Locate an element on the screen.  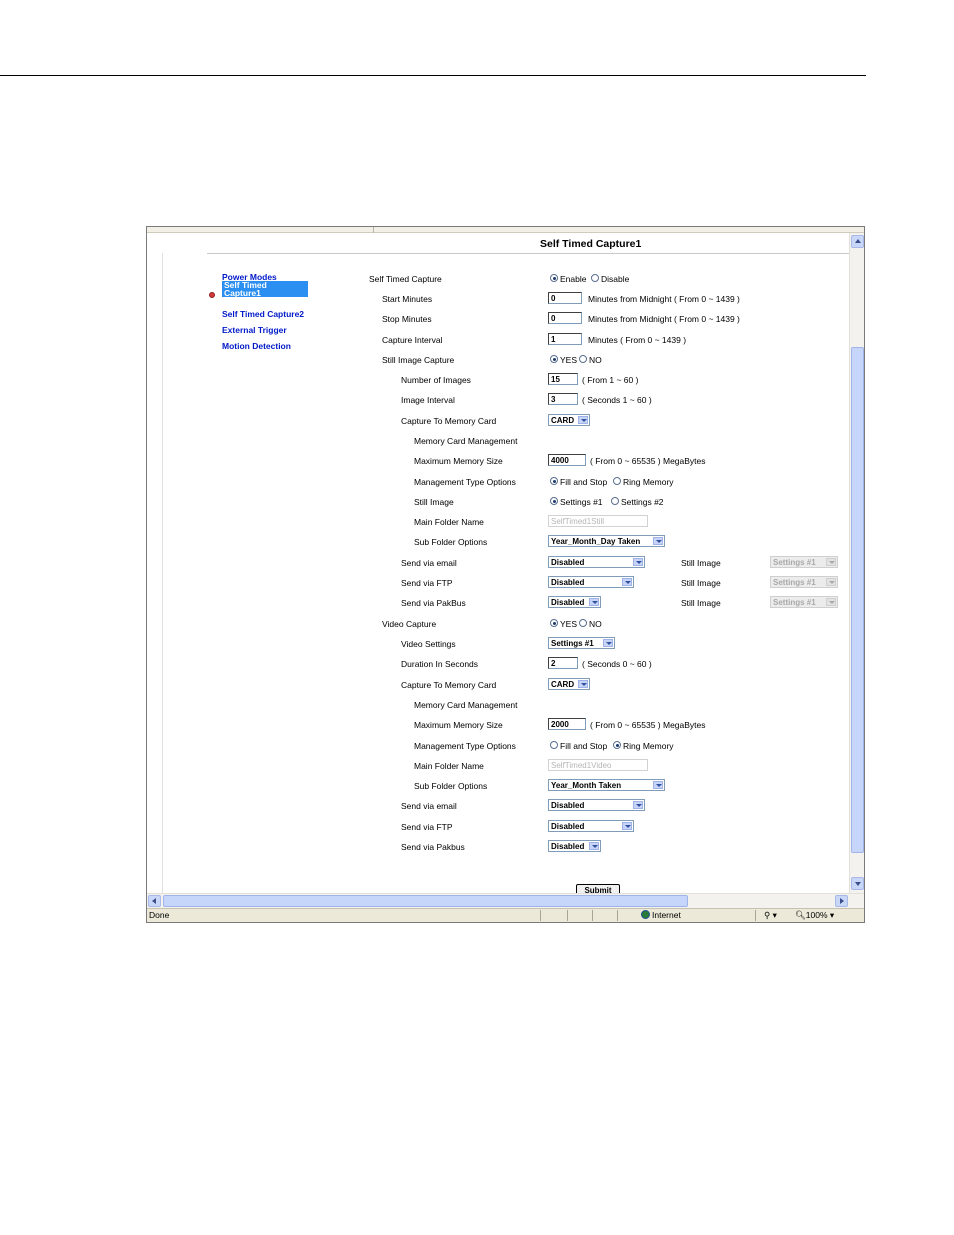
video-sub-folder-label: Sub Folder Options is located at coordinates (451, 786).